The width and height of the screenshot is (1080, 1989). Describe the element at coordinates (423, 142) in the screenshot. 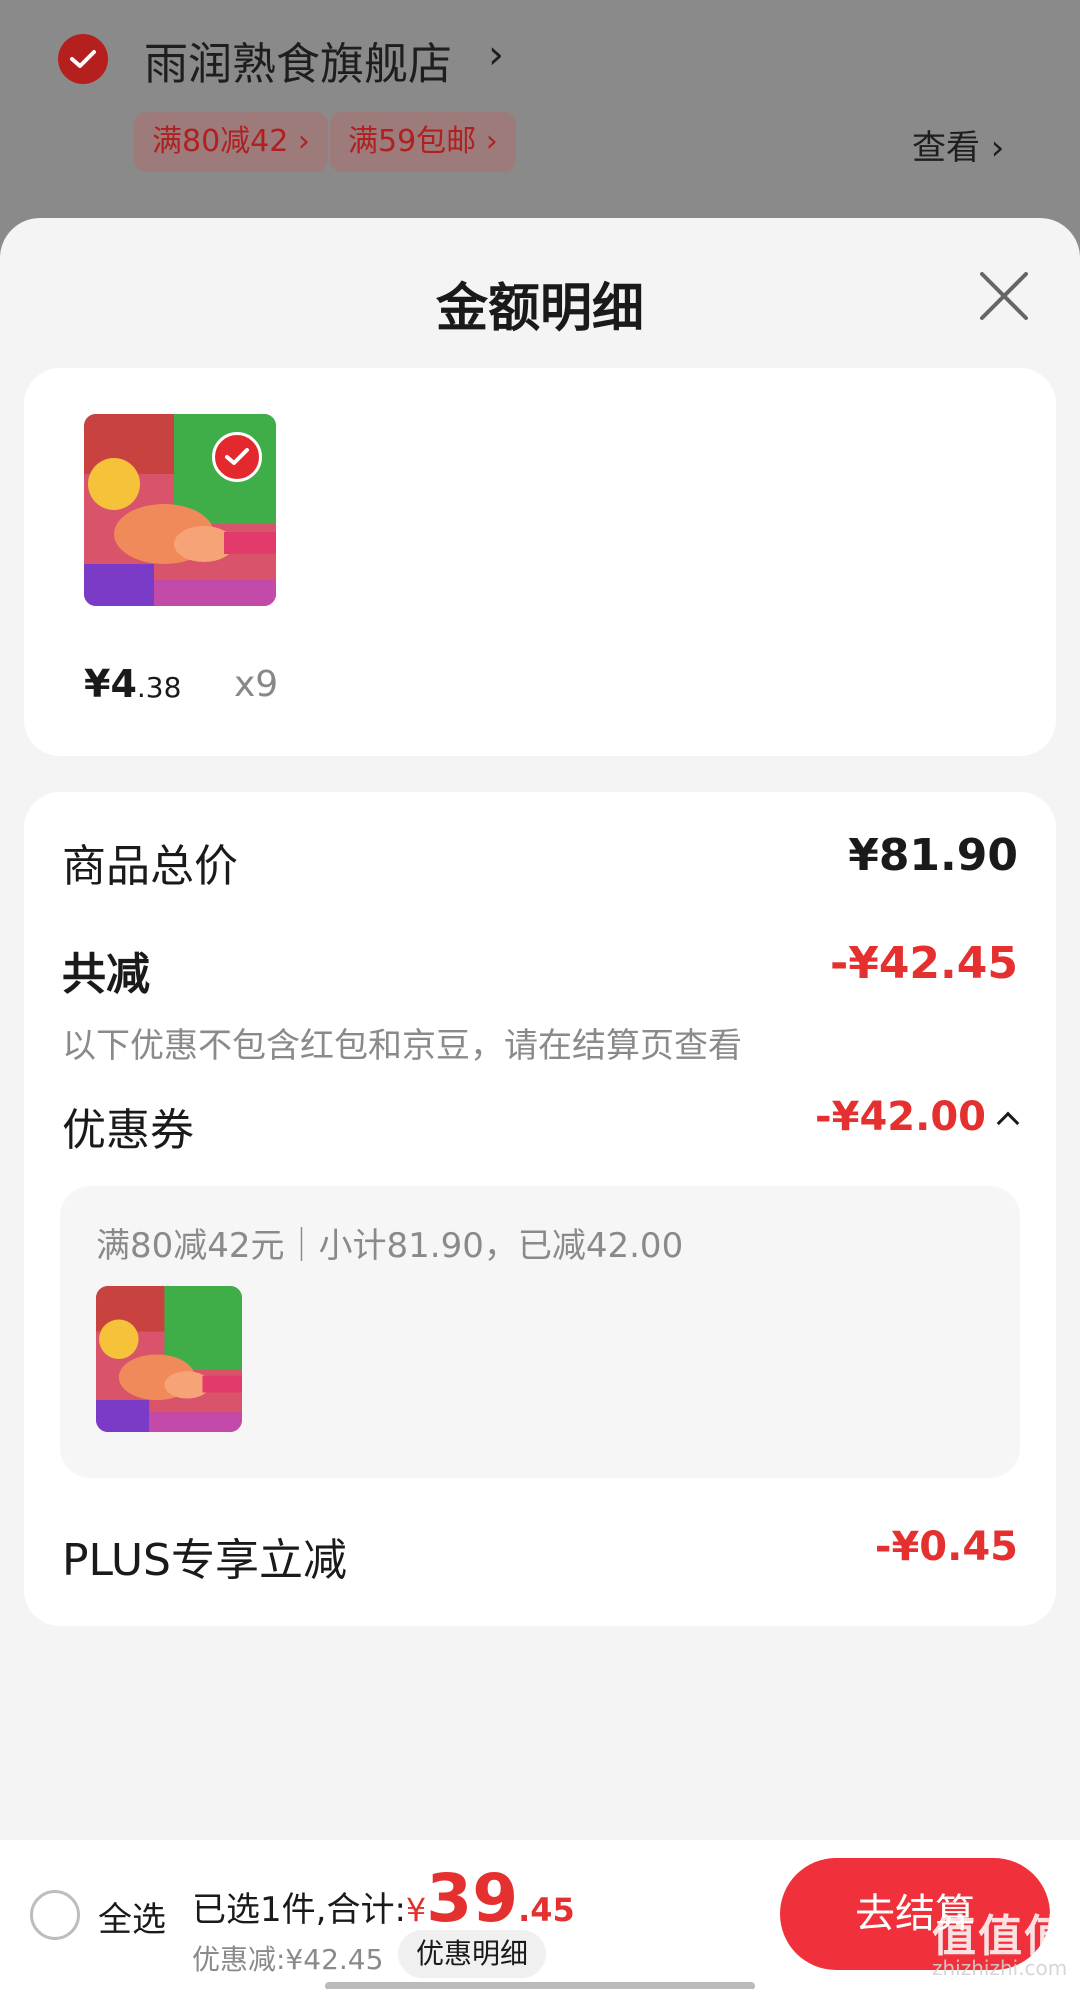

I see `promo-tag-free-shipping: 满59包邮 ›` at that location.